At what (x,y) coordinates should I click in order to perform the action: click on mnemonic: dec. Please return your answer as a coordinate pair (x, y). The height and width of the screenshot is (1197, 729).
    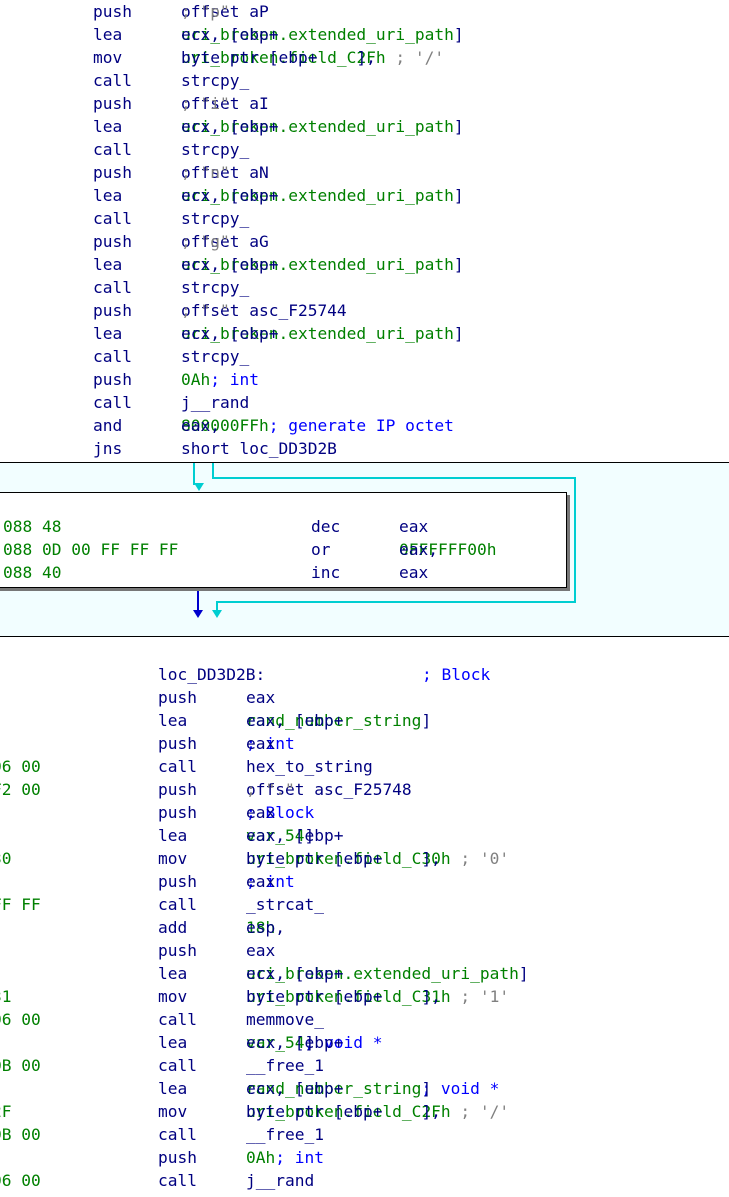
    Looking at the image, I should click on (326, 526).